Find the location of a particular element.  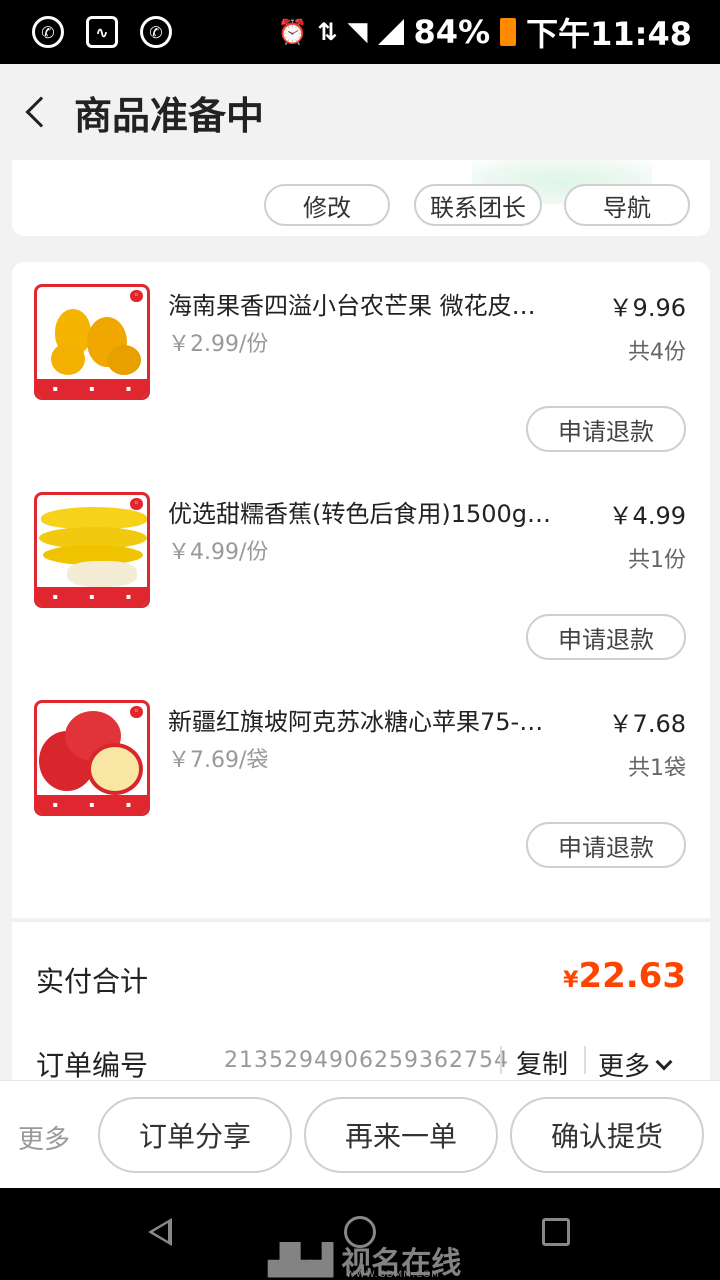

nav-back-icon-inner is located at coordinates (160, 1232).